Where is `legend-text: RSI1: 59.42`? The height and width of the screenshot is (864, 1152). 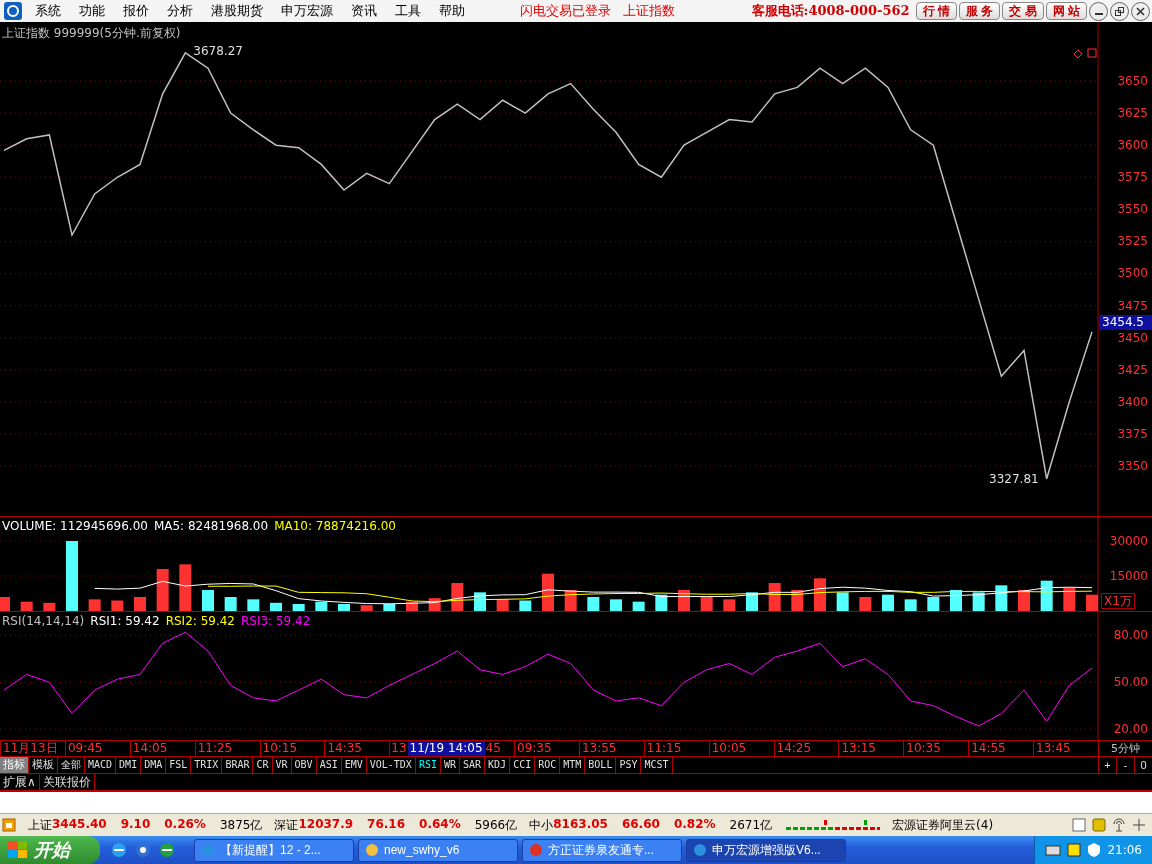
legend-text: RSI1: 59.42 is located at coordinates (125, 621).